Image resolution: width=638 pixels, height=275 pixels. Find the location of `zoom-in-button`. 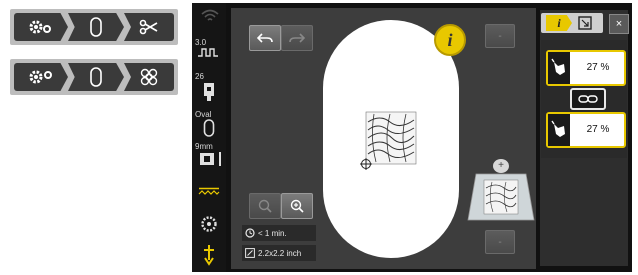

zoom-in-button is located at coordinates (297, 206).